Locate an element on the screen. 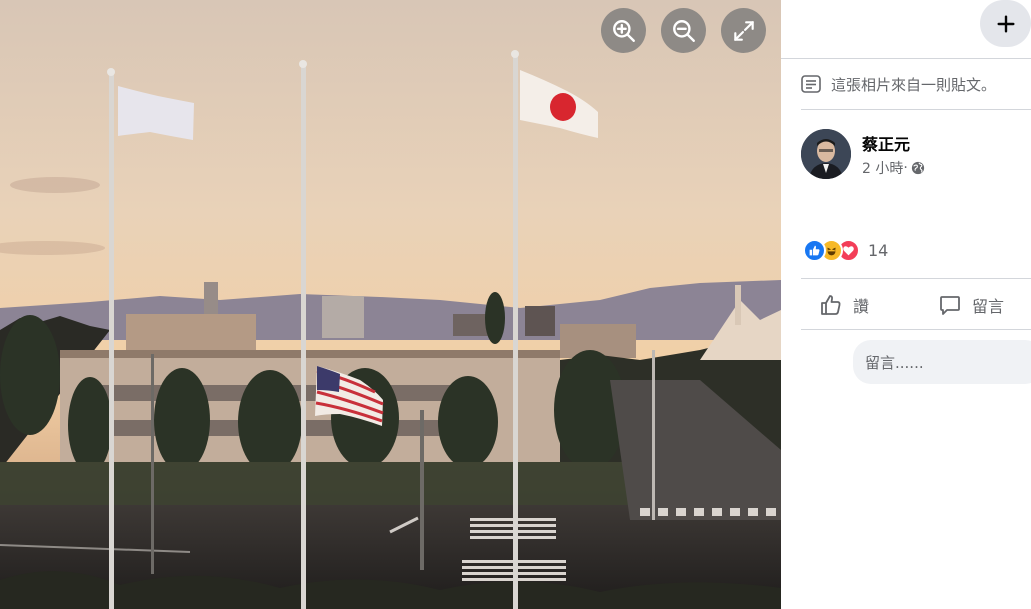 The height and width of the screenshot is (609, 1031). post-meta: 2 小時 · is located at coordinates (893, 168).